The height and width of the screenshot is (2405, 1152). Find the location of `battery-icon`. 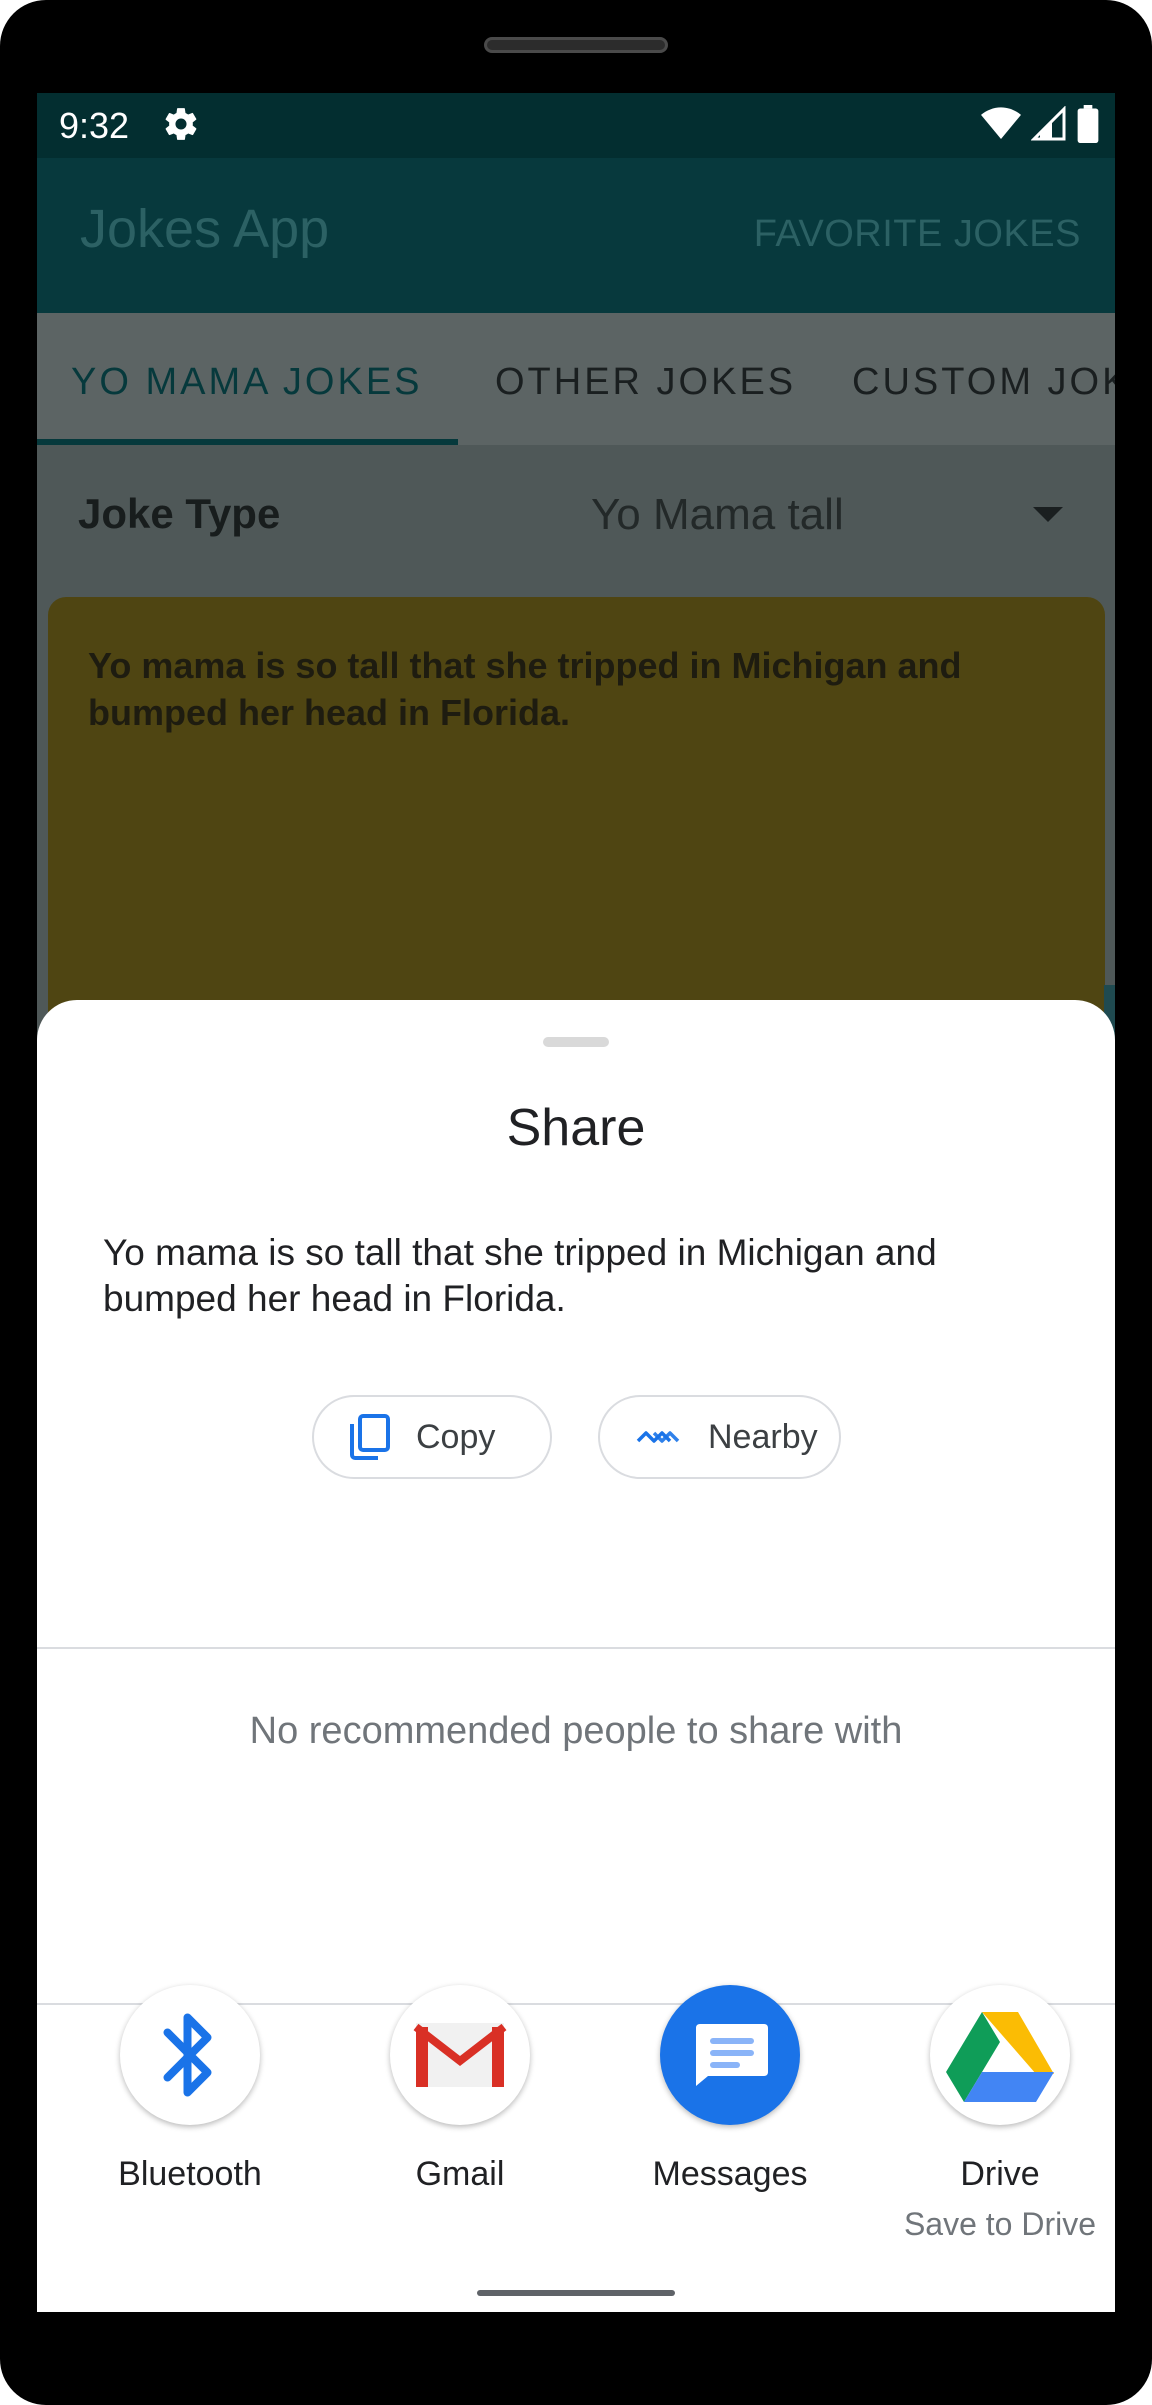

battery-icon is located at coordinates (1088, 126).